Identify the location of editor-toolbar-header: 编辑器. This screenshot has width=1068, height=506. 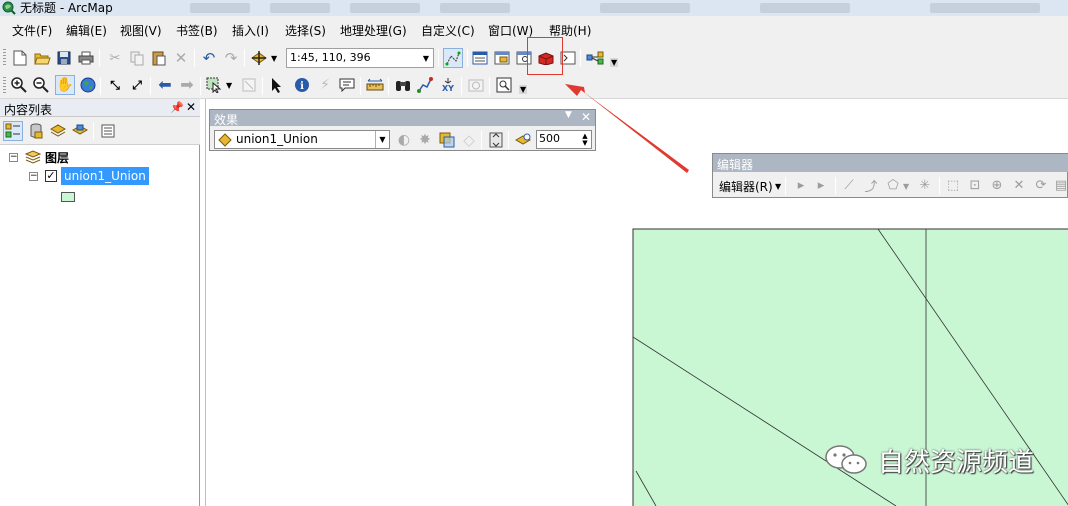
(890, 163).